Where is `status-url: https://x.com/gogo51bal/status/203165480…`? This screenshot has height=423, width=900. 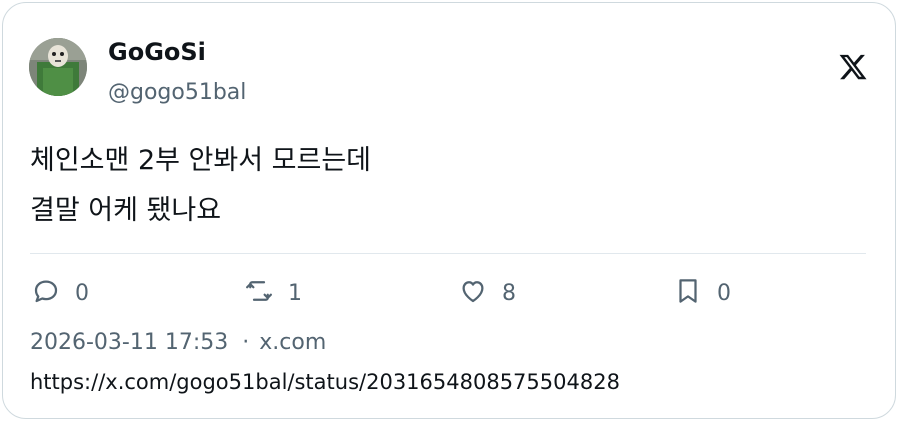 status-url: https://x.com/gogo51bal/status/203165480… is located at coordinates (325, 382).